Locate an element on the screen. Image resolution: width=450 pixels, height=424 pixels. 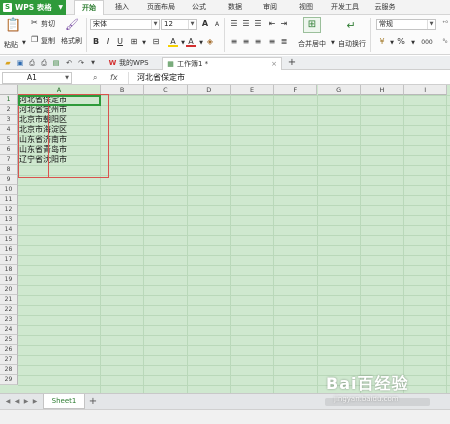
column-header-d: D is located at coordinates (209, 90).